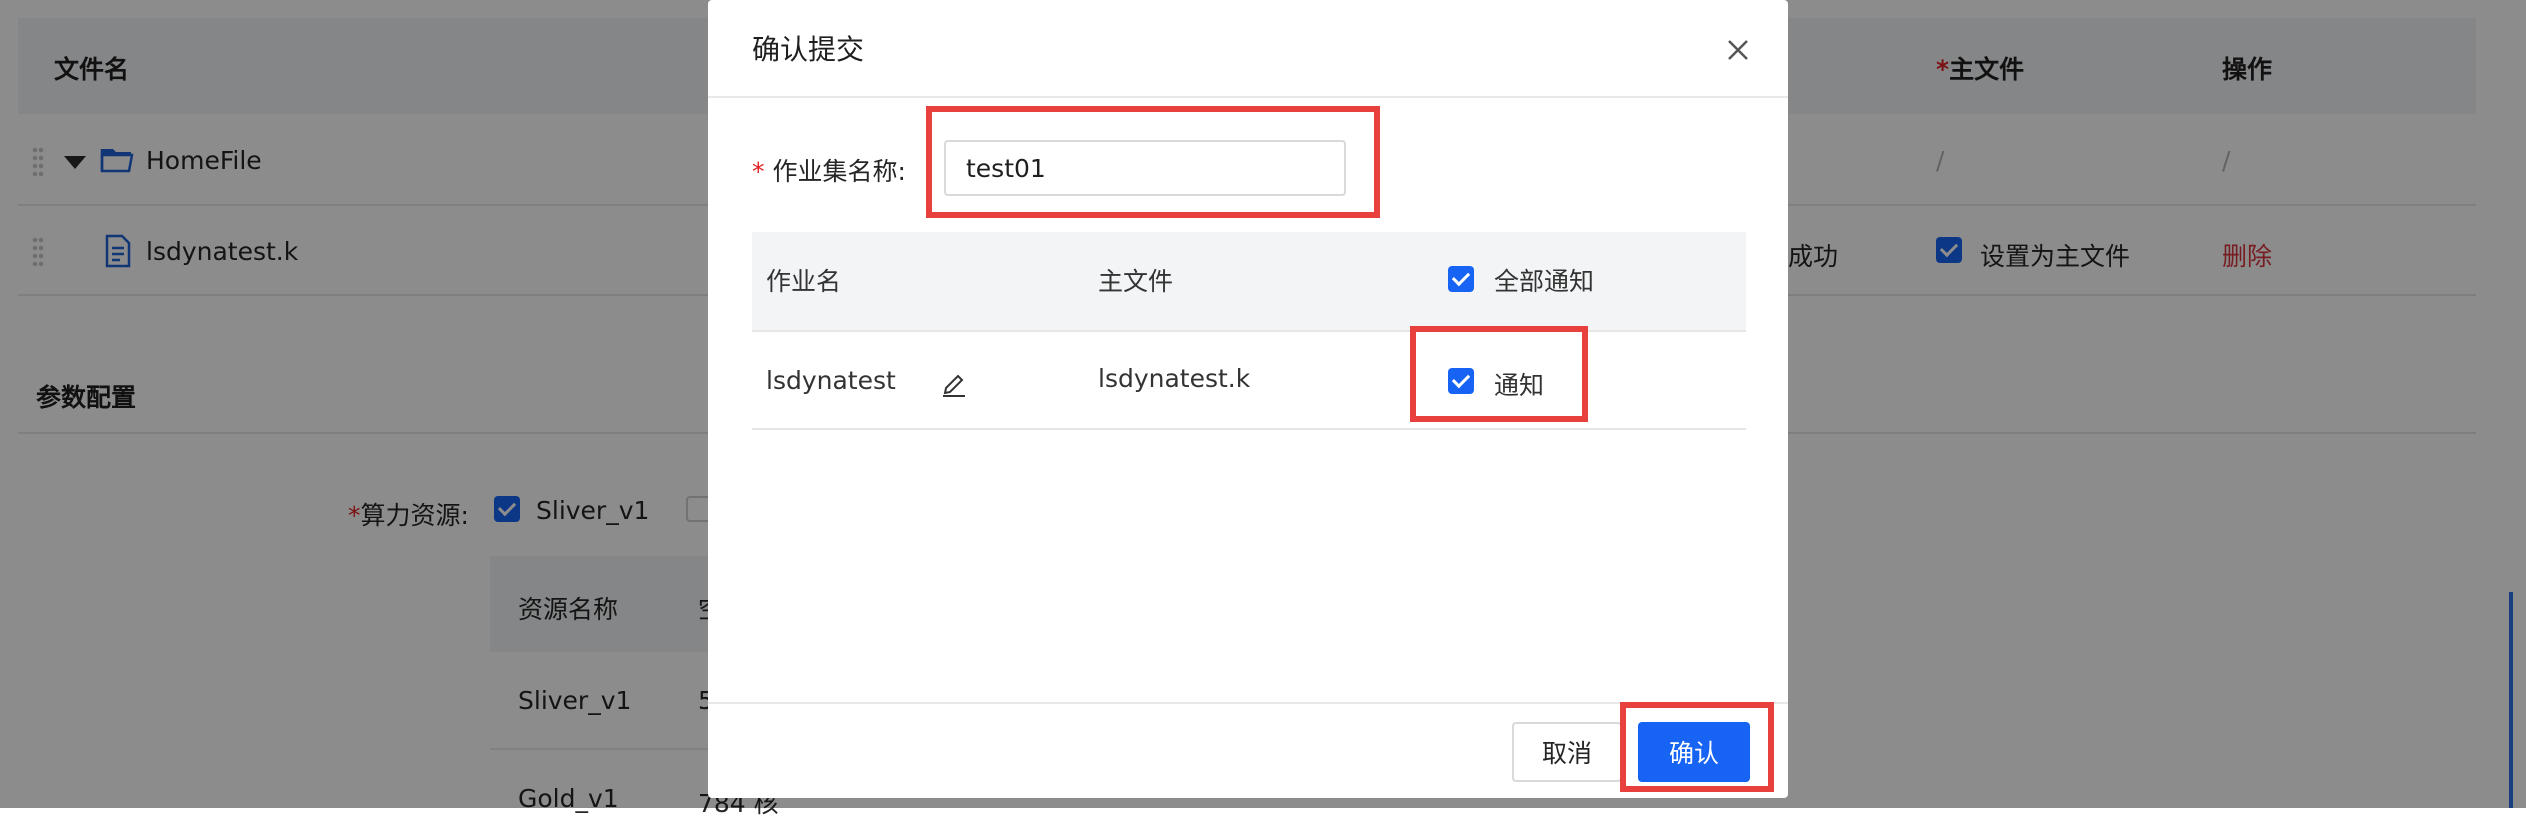 This screenshot has height=820, width=2526. I want to click on job-set-name-label: * 作业集名称:, so click(829, 170).